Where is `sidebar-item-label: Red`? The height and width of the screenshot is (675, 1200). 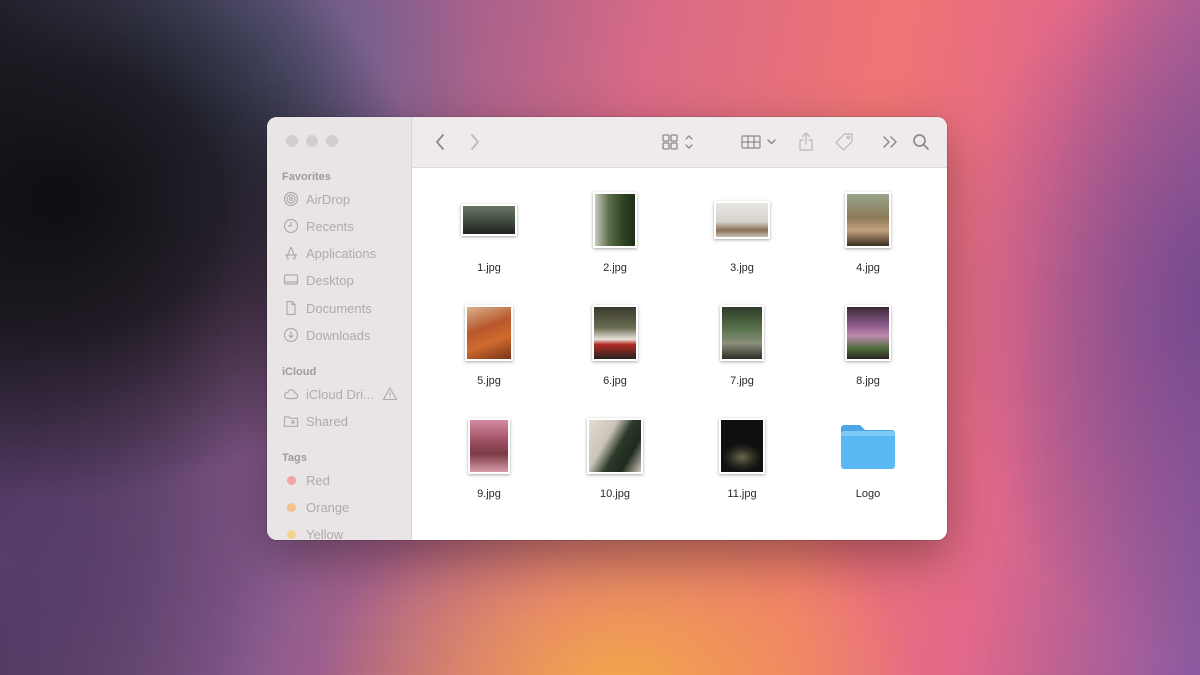
sidebar-item-label: Red is located at coordinates (318, 480).